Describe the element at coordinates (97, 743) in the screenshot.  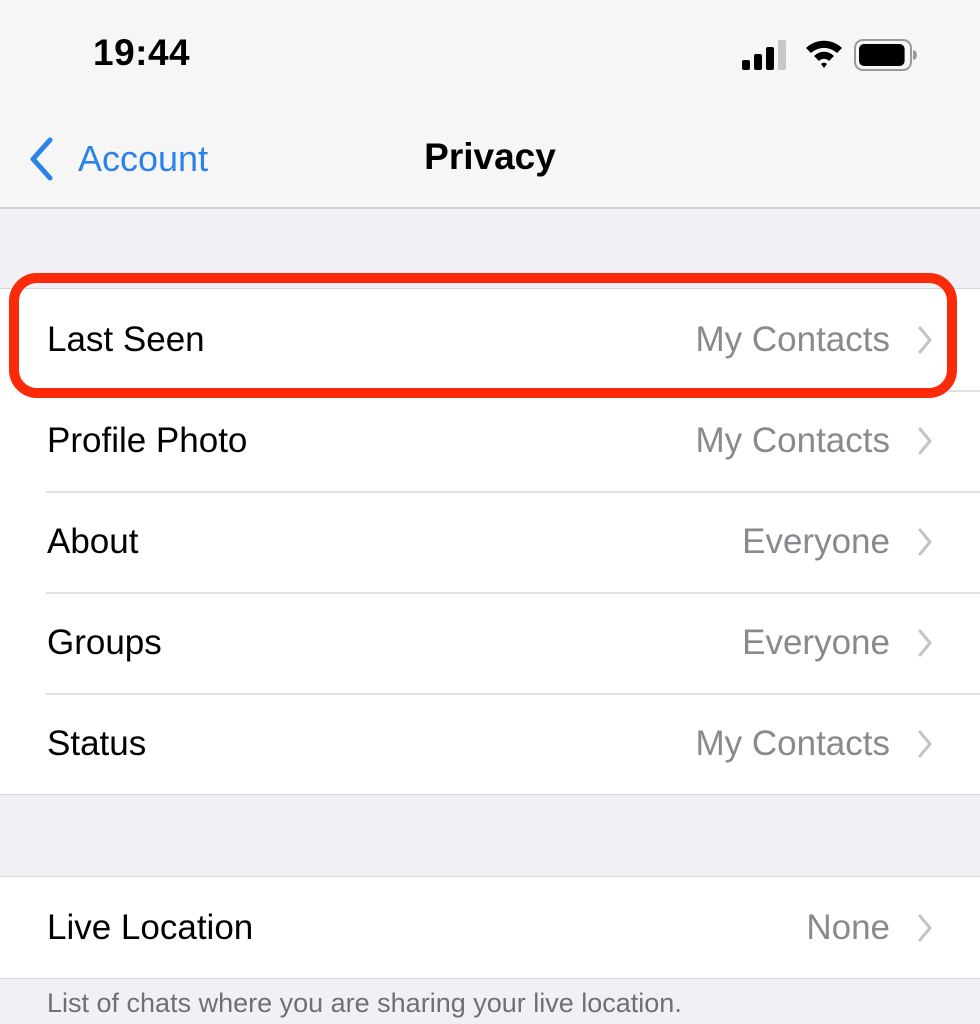
I see `row-label: Status` at that location.